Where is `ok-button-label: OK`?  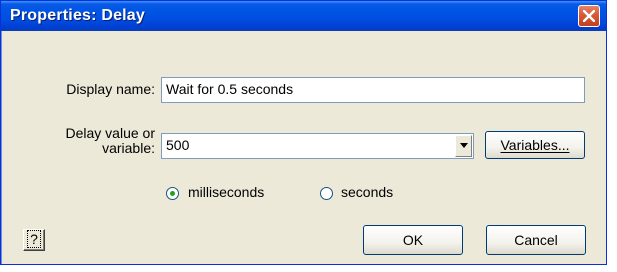 ok-button-label: OK is located at coordinates (413, 240).